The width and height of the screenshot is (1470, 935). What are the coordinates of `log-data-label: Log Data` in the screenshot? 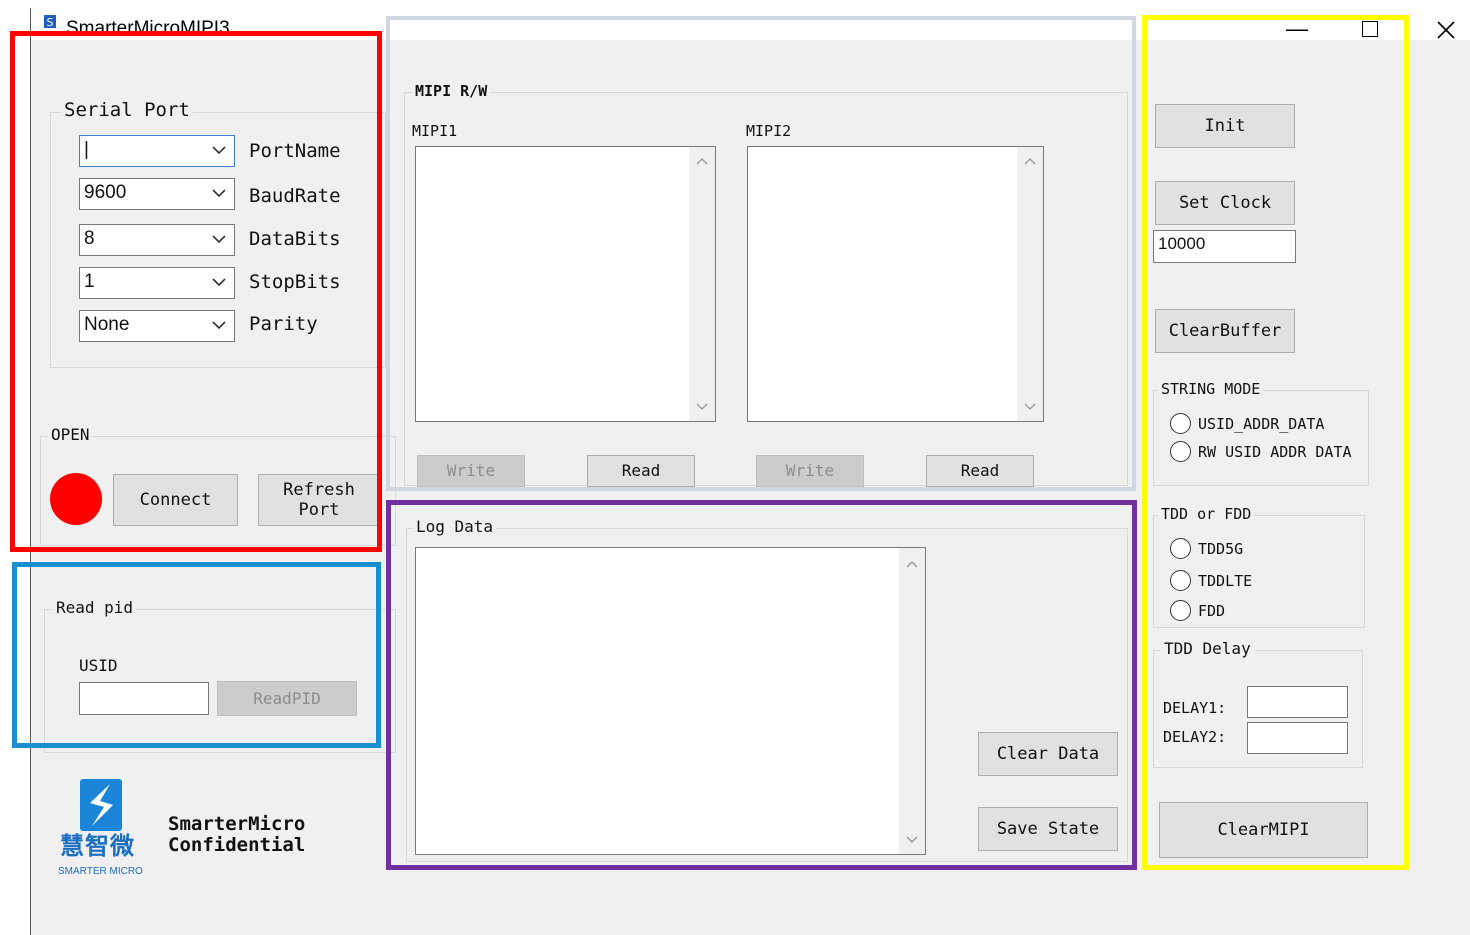 It's located at (455, 527).